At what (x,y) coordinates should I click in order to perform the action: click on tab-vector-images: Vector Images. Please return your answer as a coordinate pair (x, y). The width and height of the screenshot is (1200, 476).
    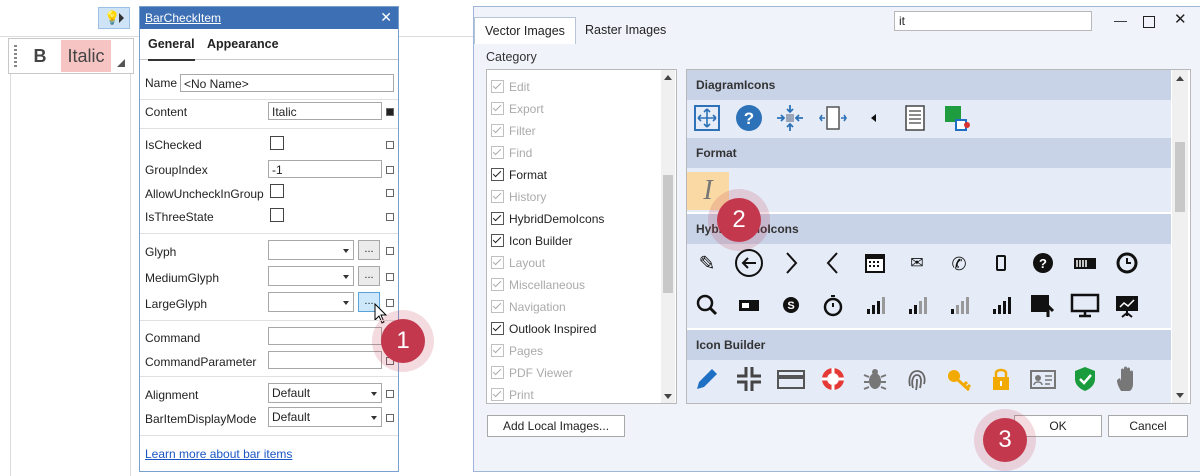
    Looking at the image, I should click on (525, 30).